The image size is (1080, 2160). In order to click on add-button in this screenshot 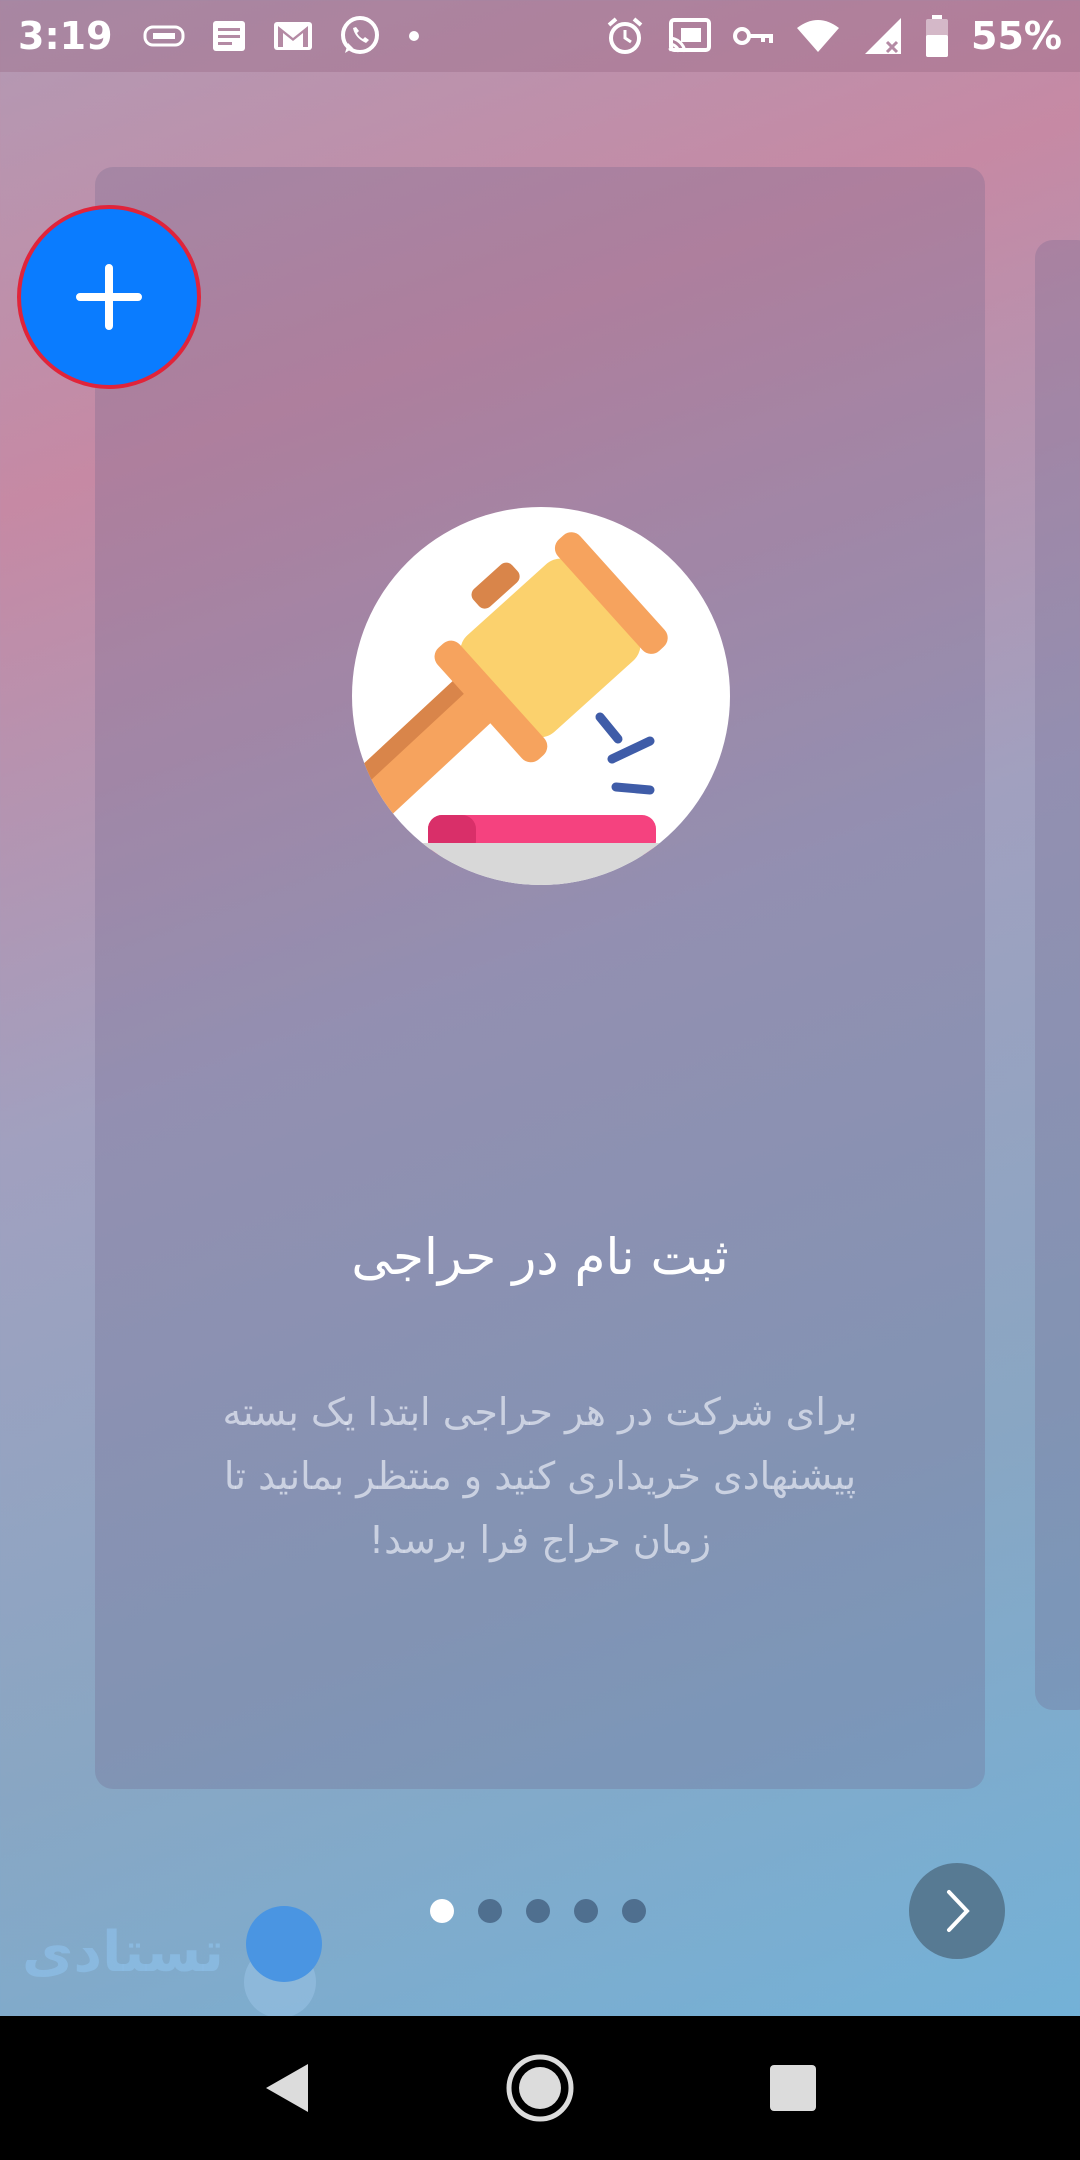, I will do `click(109, 297)`.